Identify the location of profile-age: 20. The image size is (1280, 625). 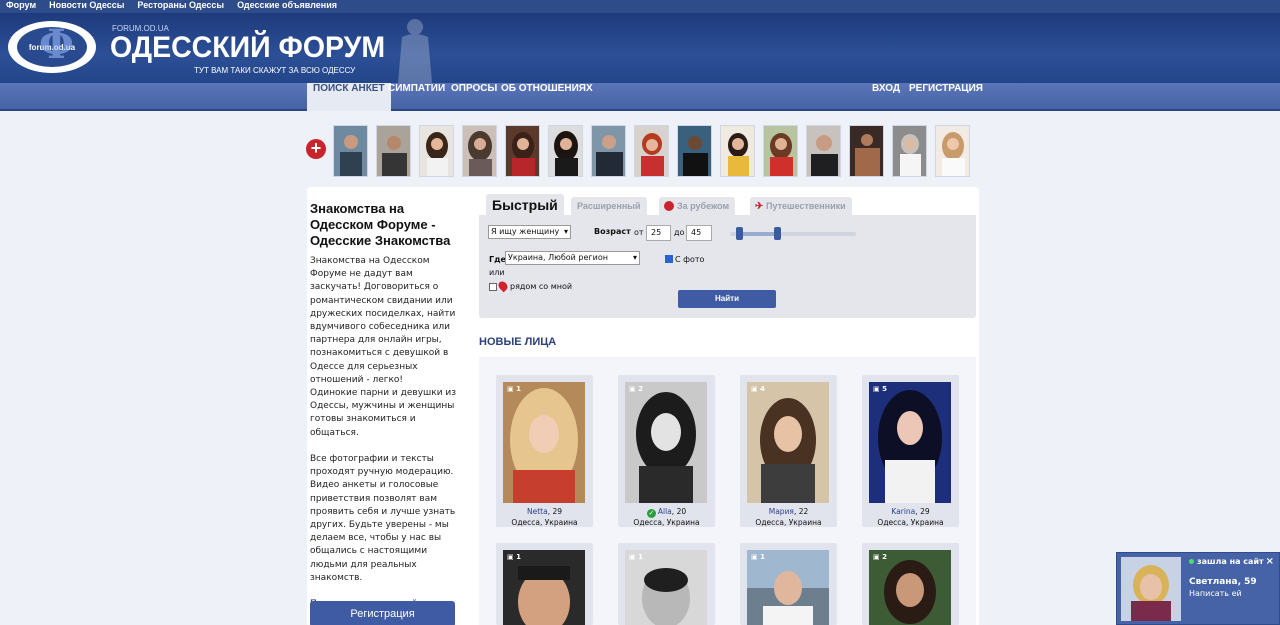
(681, 511).